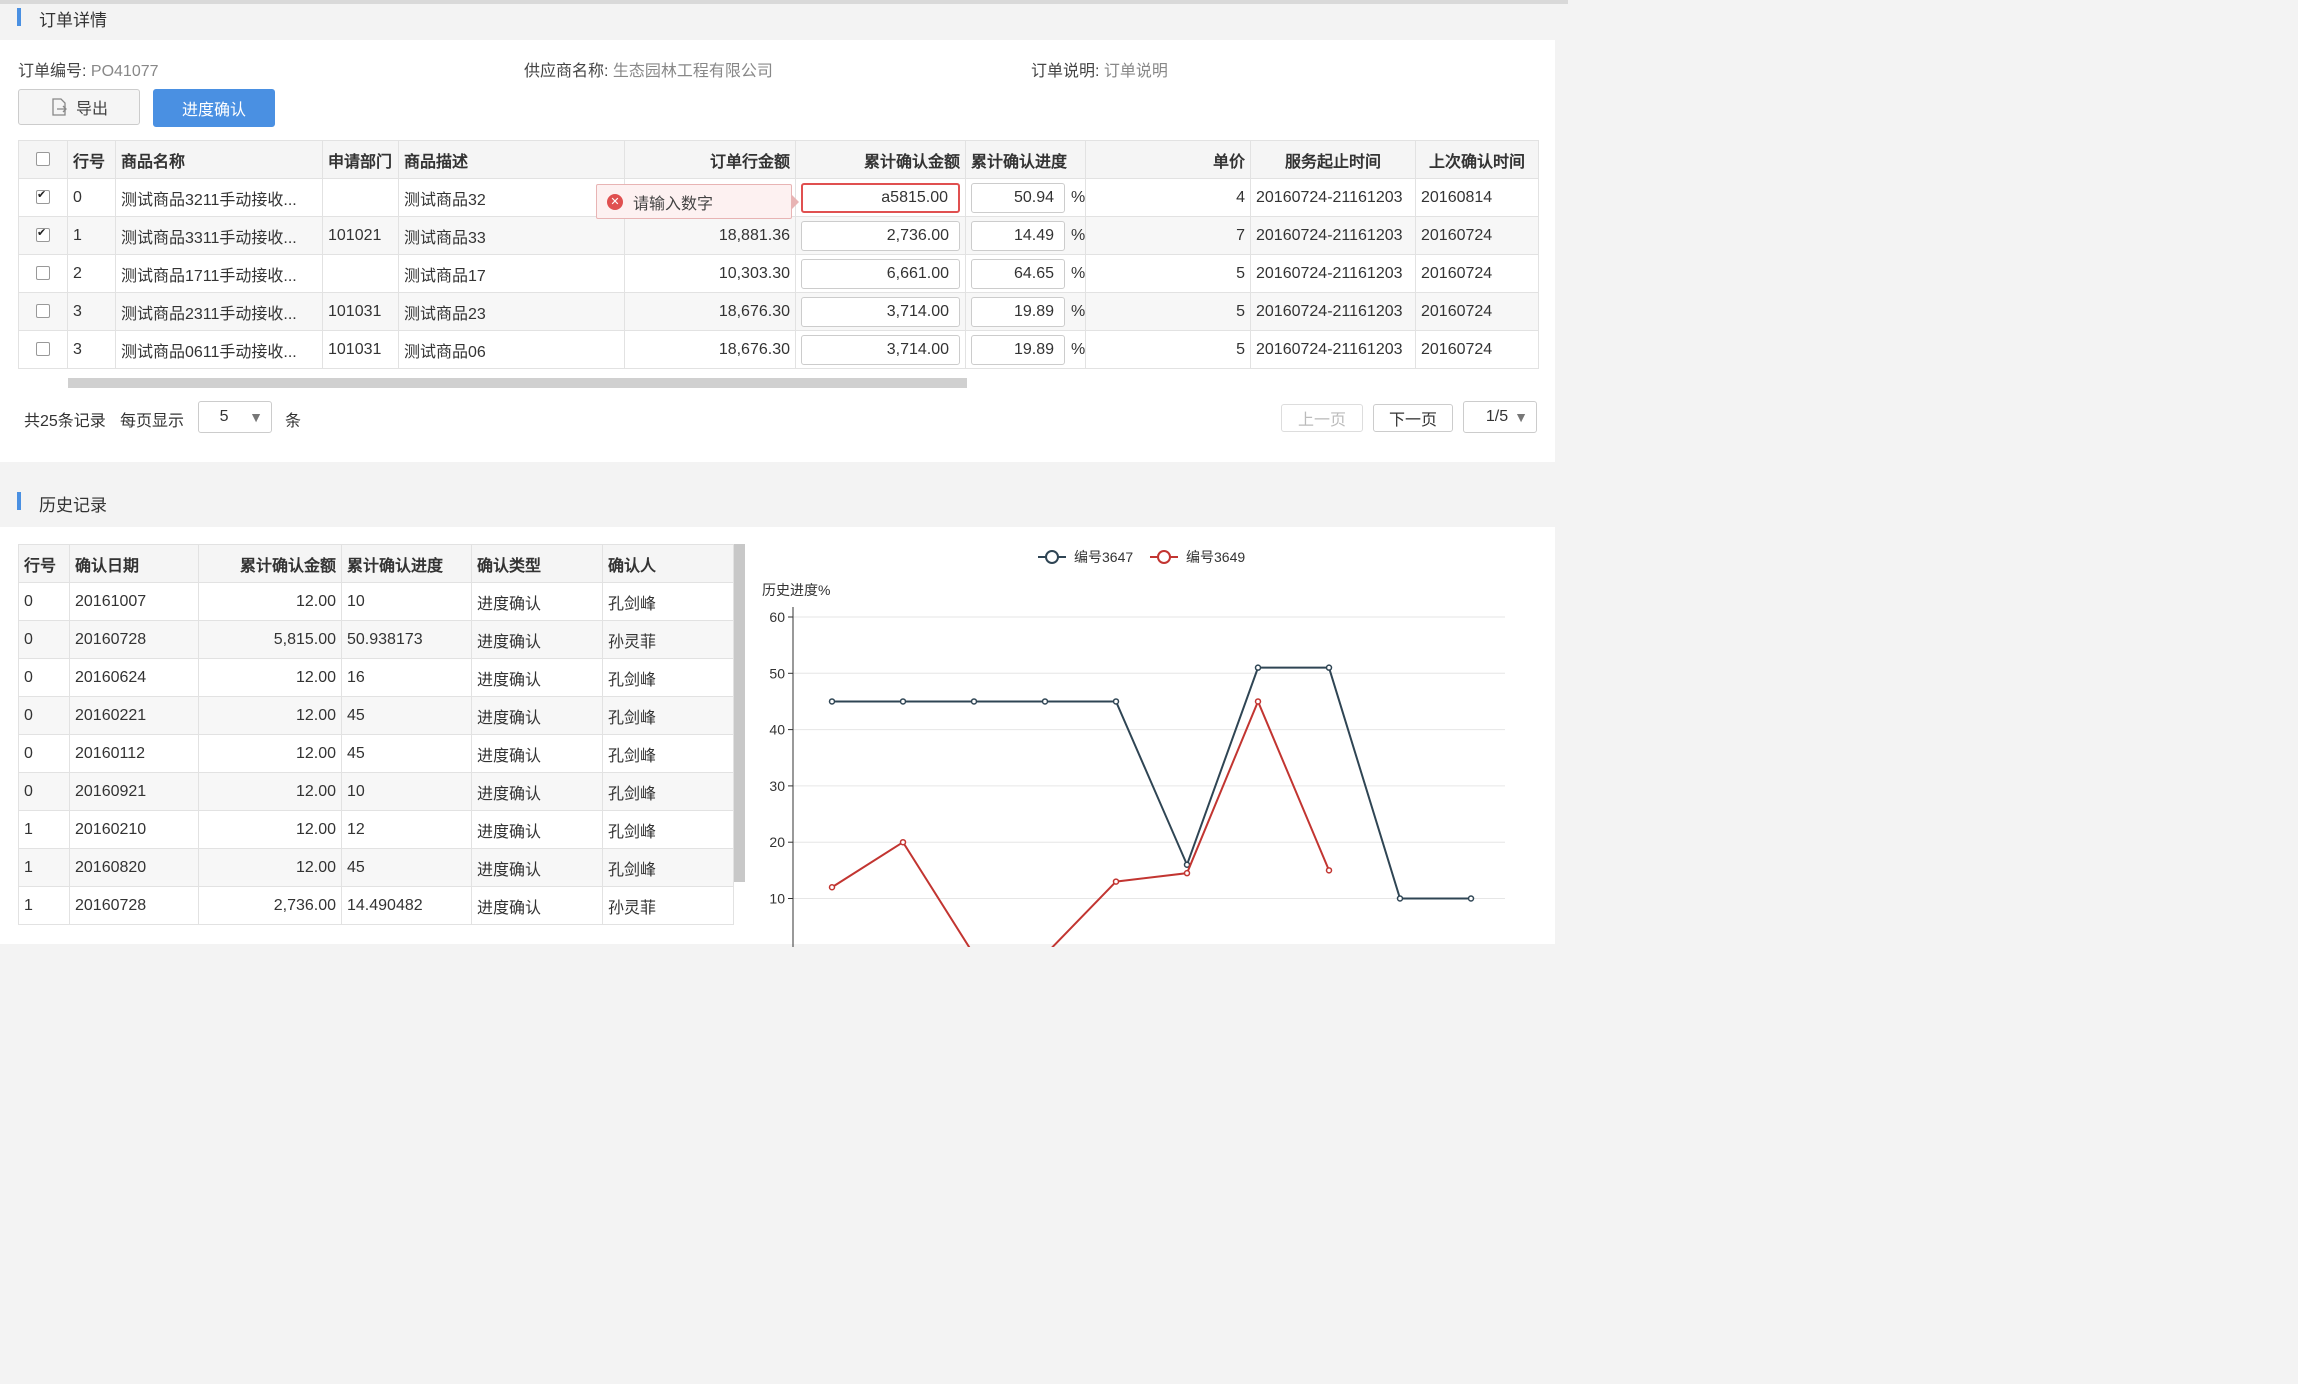  Describe the element at coordinates (1168, 235) in the screenshot. I see `unit-price: 7` at that location.